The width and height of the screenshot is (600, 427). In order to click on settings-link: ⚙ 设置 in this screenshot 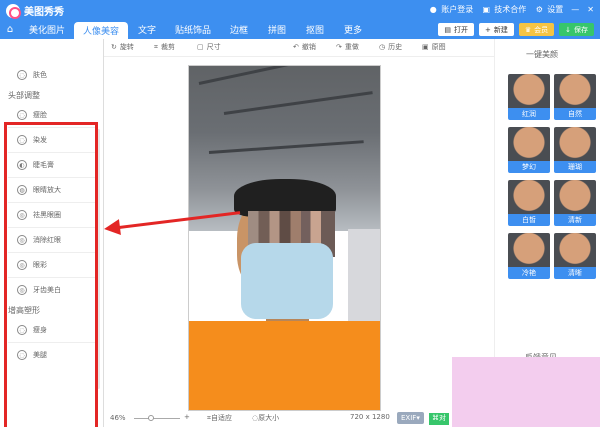, I will do `click(549, 9)`.